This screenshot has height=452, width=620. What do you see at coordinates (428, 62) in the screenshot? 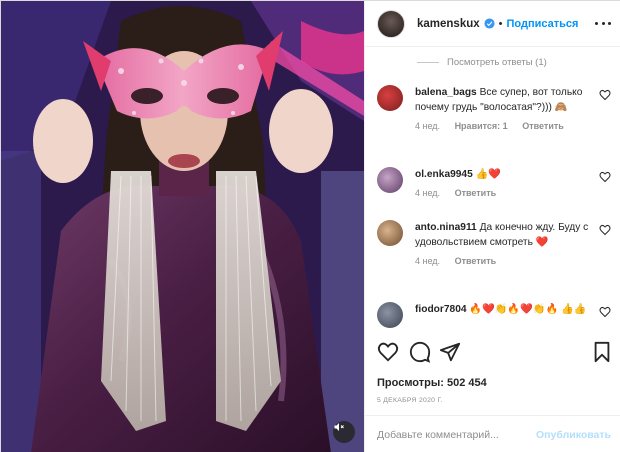
I see `replies-divider` at bounding box center [428, 62].